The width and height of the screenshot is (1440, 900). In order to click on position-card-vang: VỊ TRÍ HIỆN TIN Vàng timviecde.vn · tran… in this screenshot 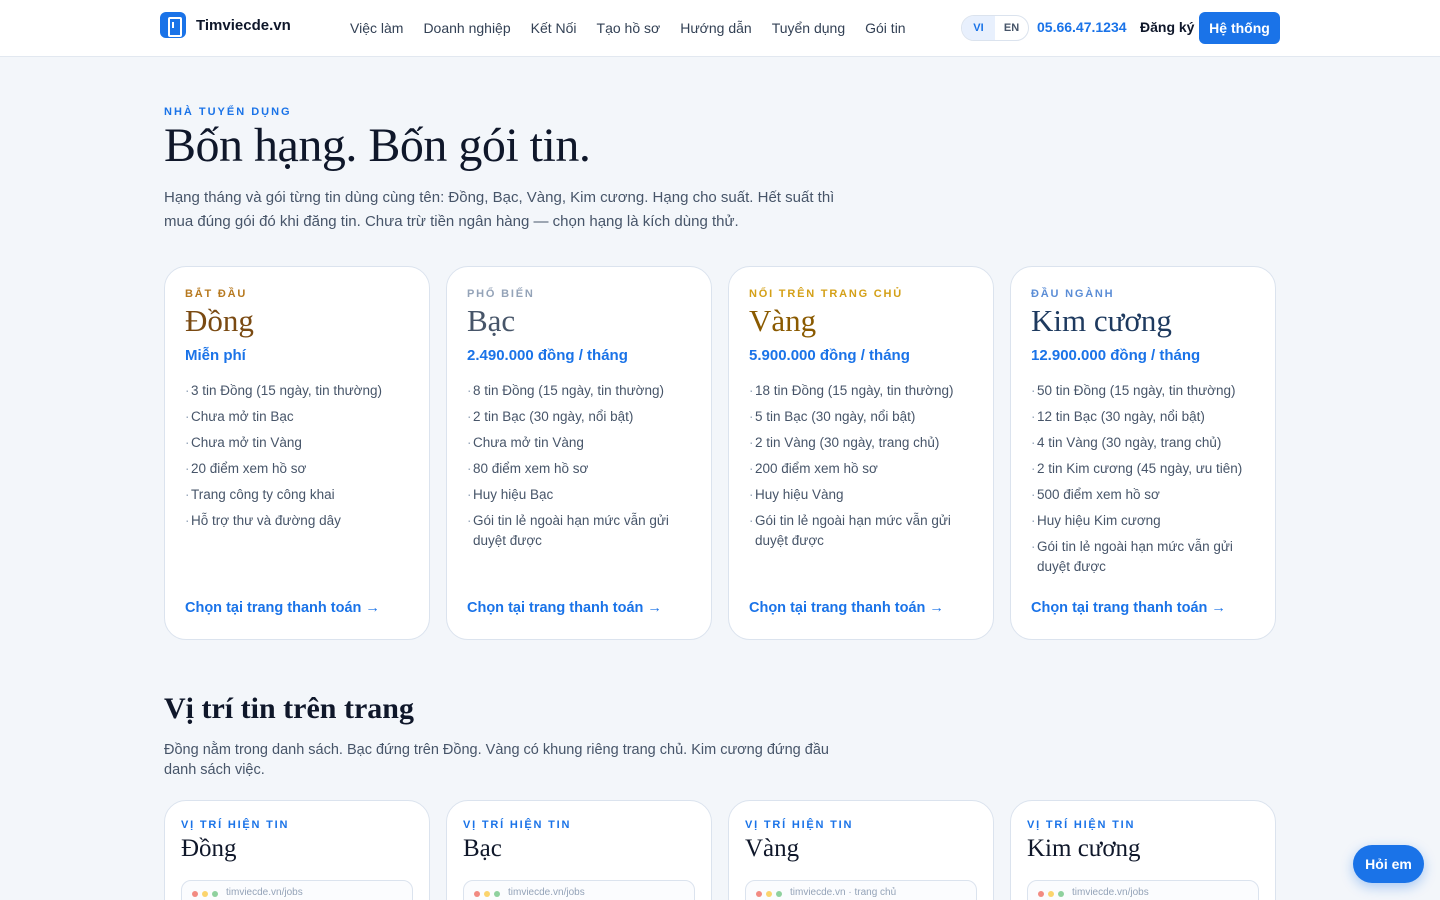, I will do `click(861, 850)`.